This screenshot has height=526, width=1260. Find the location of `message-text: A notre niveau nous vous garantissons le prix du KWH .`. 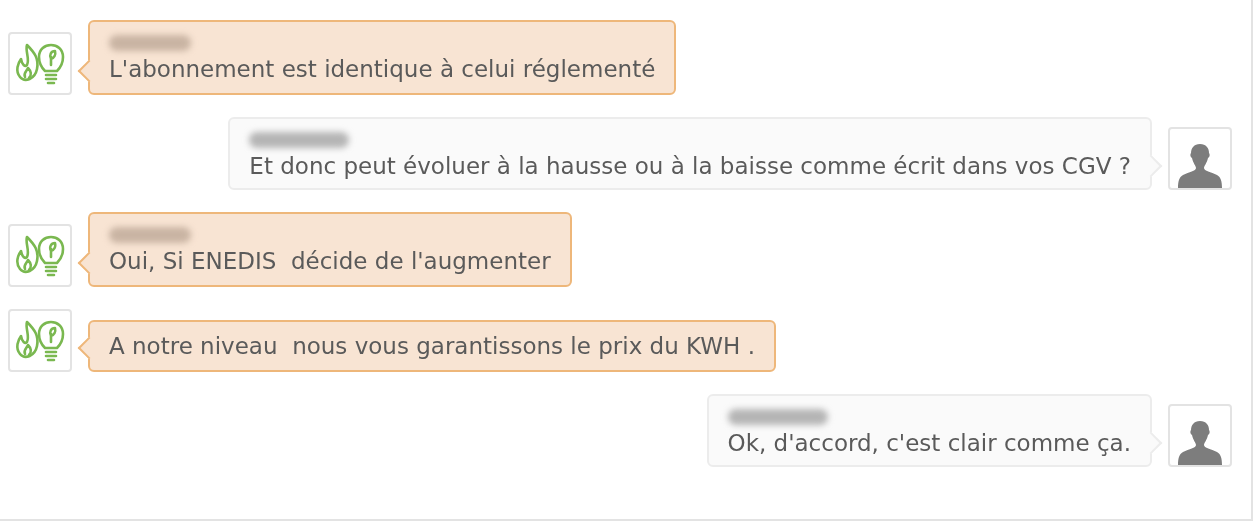

message-text: A notre niveau nous vous garantissons le prix du KWH . is located at coordinates (432, 346).